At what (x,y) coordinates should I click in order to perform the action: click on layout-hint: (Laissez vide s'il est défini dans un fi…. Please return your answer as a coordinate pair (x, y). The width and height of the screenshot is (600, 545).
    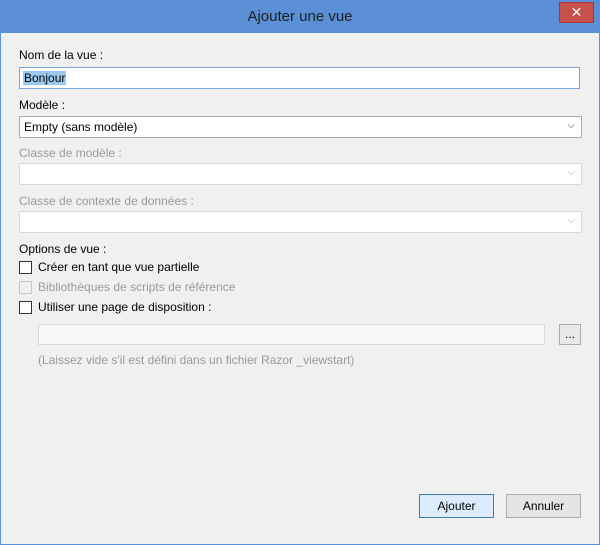
    Looking at the image, I should click on (196, 360).